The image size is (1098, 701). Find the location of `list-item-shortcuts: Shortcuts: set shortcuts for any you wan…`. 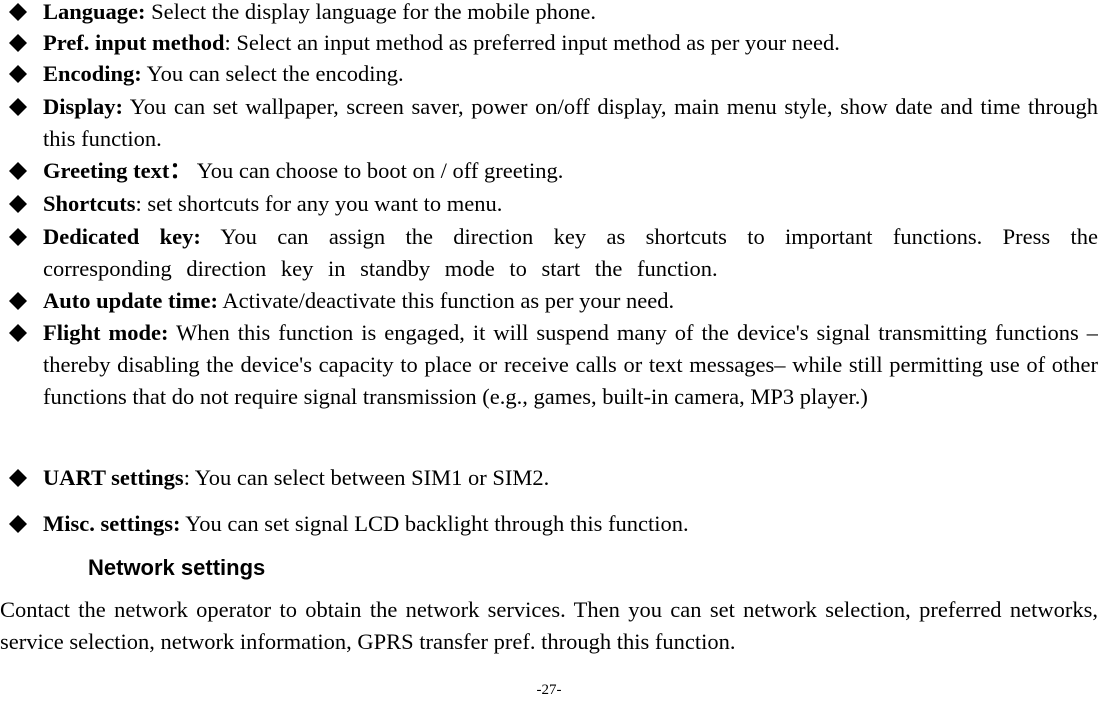

list-item-shortcuts: Shortcuts: set shortcuts for any you wan… is located at coordinates (549, 204).